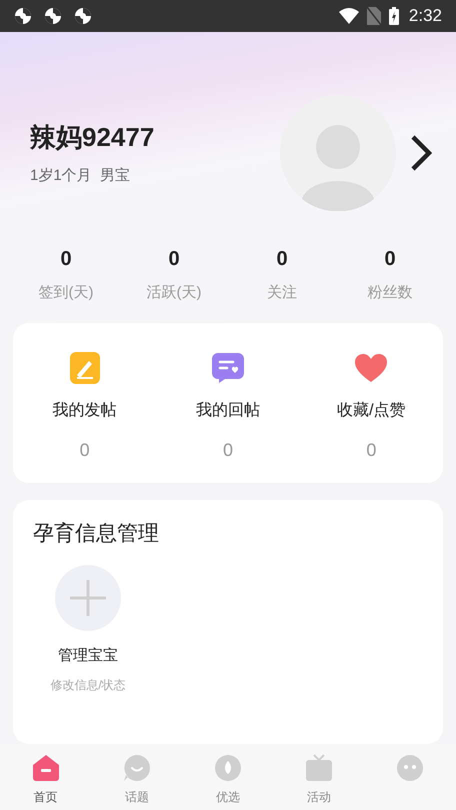 The height and width of the screenshot is (810, 456). Describe the element at coordinates (46, 768) in the screenshot. I see `home-icon` at that location.